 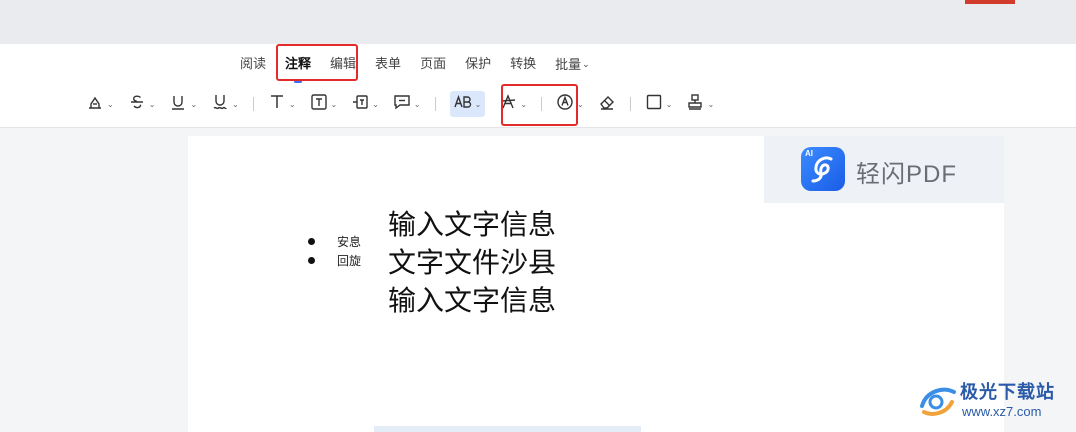 I want to click on insert-text-icon, so click(x=508, y=104).